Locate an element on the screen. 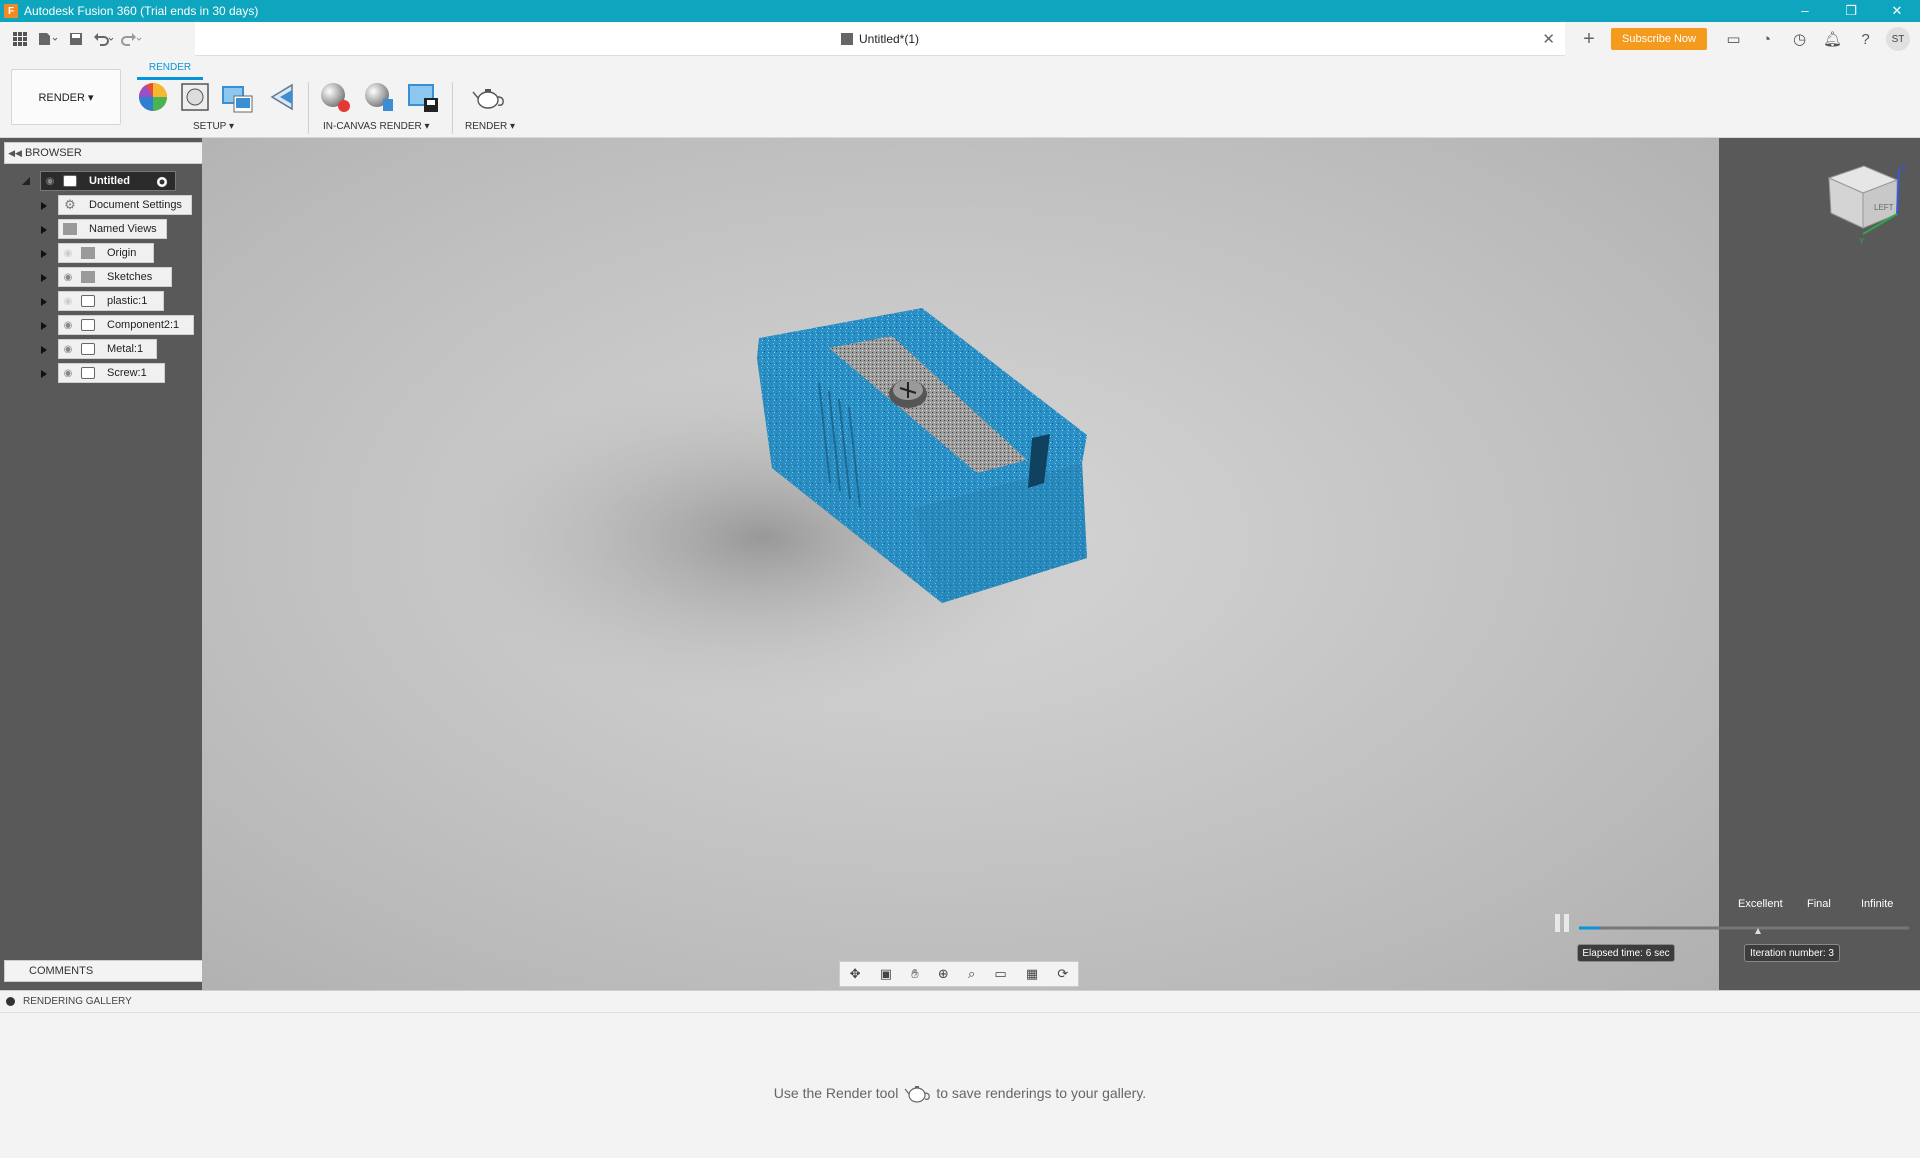 This screenshot has width=1920, height=1158. pause-bar is located at coordinates (1557, 923).